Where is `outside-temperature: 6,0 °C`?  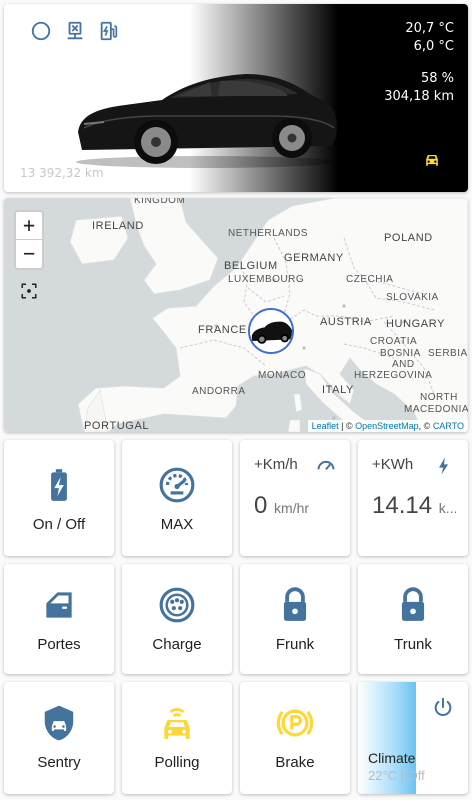 outside-temperature: 6,0 °C is located at coordinates (433, 46).